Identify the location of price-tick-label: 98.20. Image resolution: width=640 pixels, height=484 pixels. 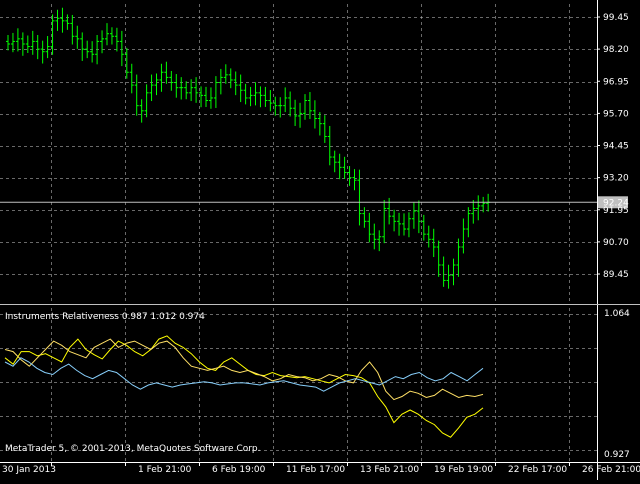
(616, 50).